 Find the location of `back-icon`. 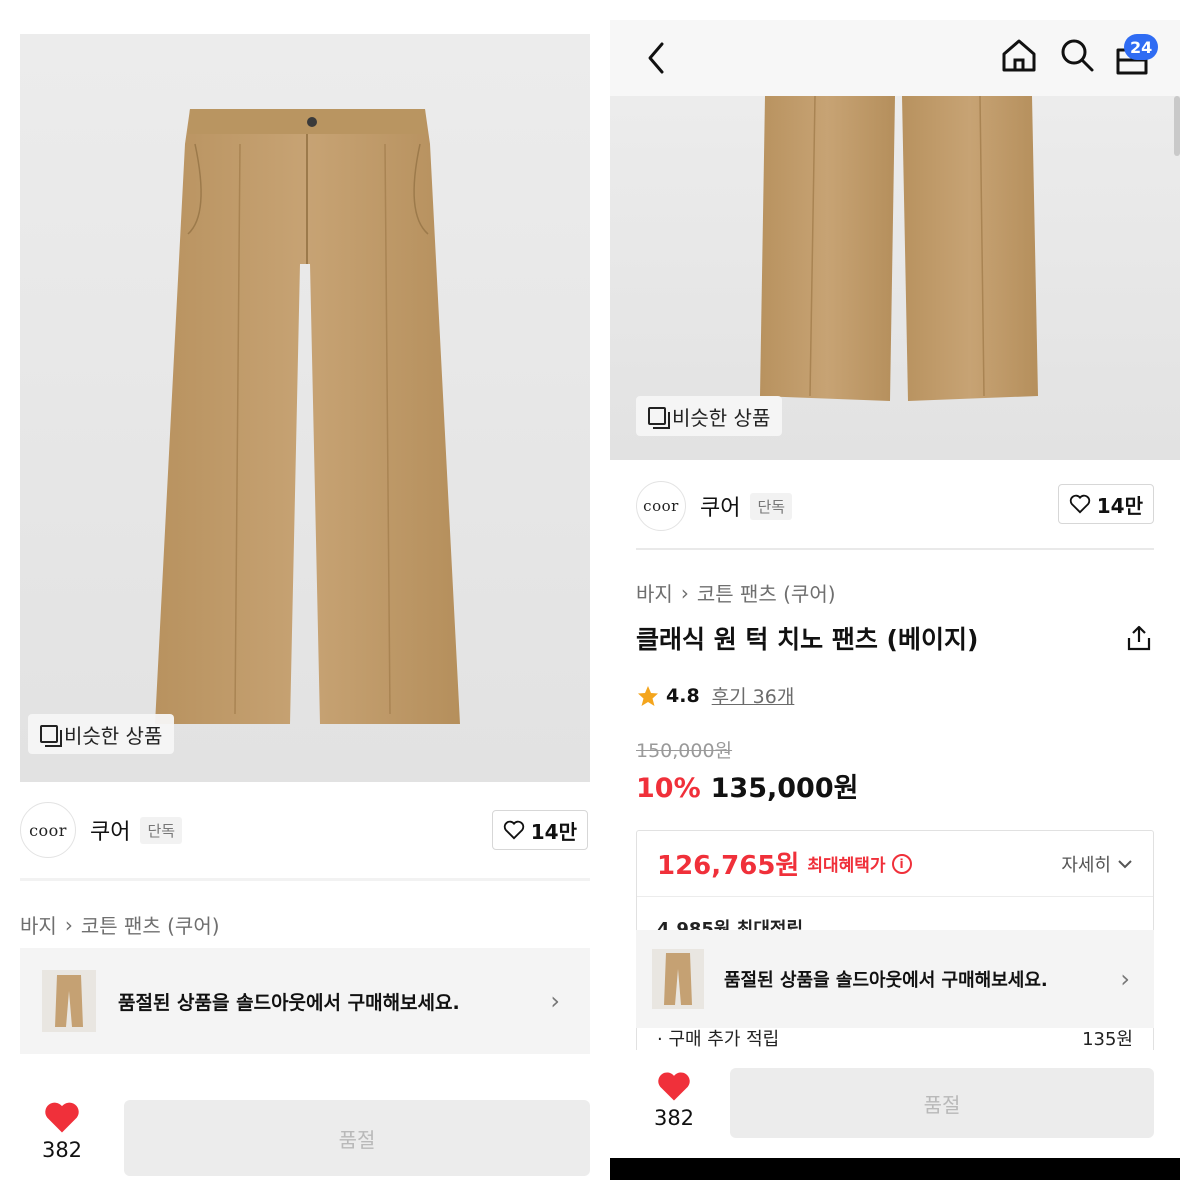

back-icon is located at coordinates (656, 58).